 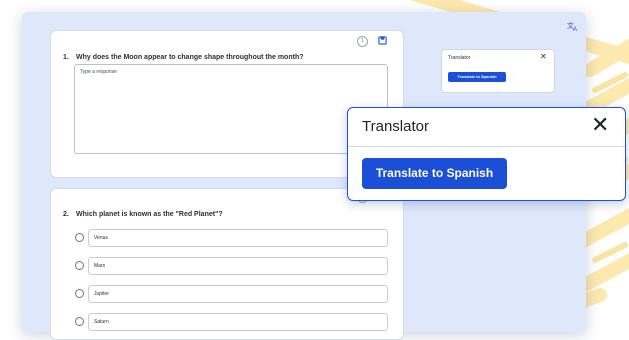 I want to click on response-textarea: Type a response, so click(x=231, y=109).